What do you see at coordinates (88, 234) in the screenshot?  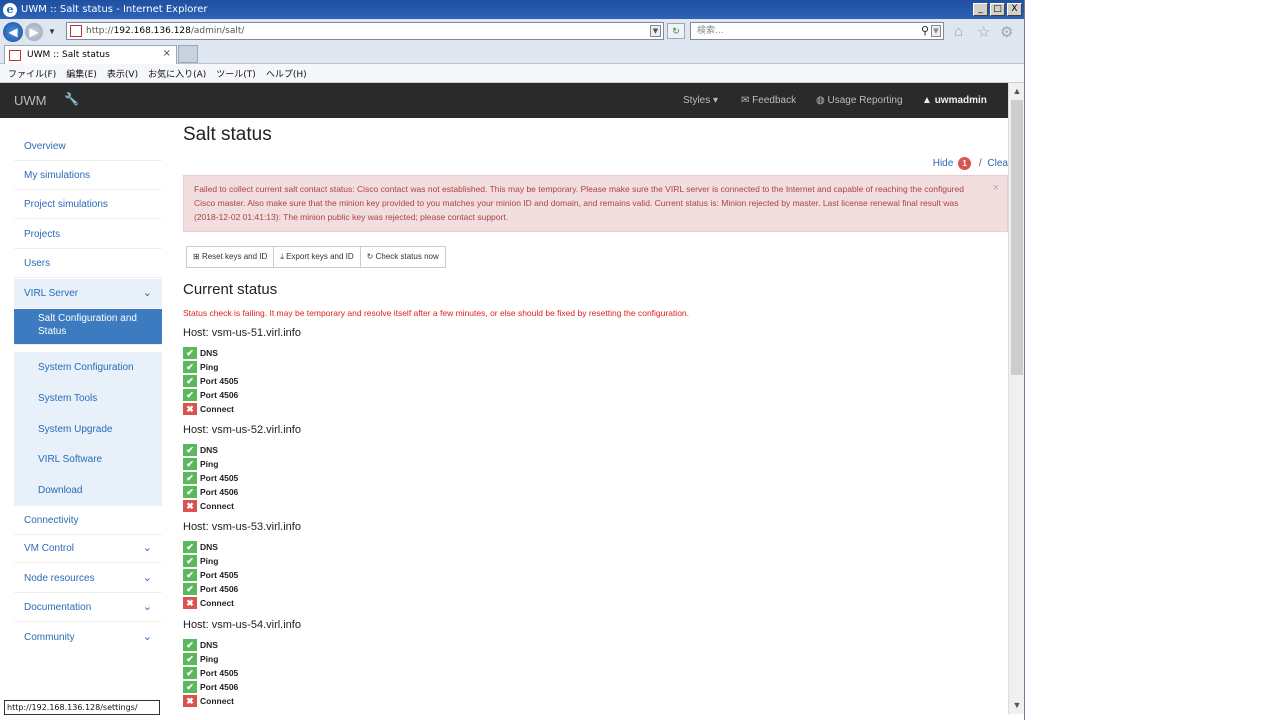 I see `sidebar-item-projects: Projects` at bounding box center [88, 234].